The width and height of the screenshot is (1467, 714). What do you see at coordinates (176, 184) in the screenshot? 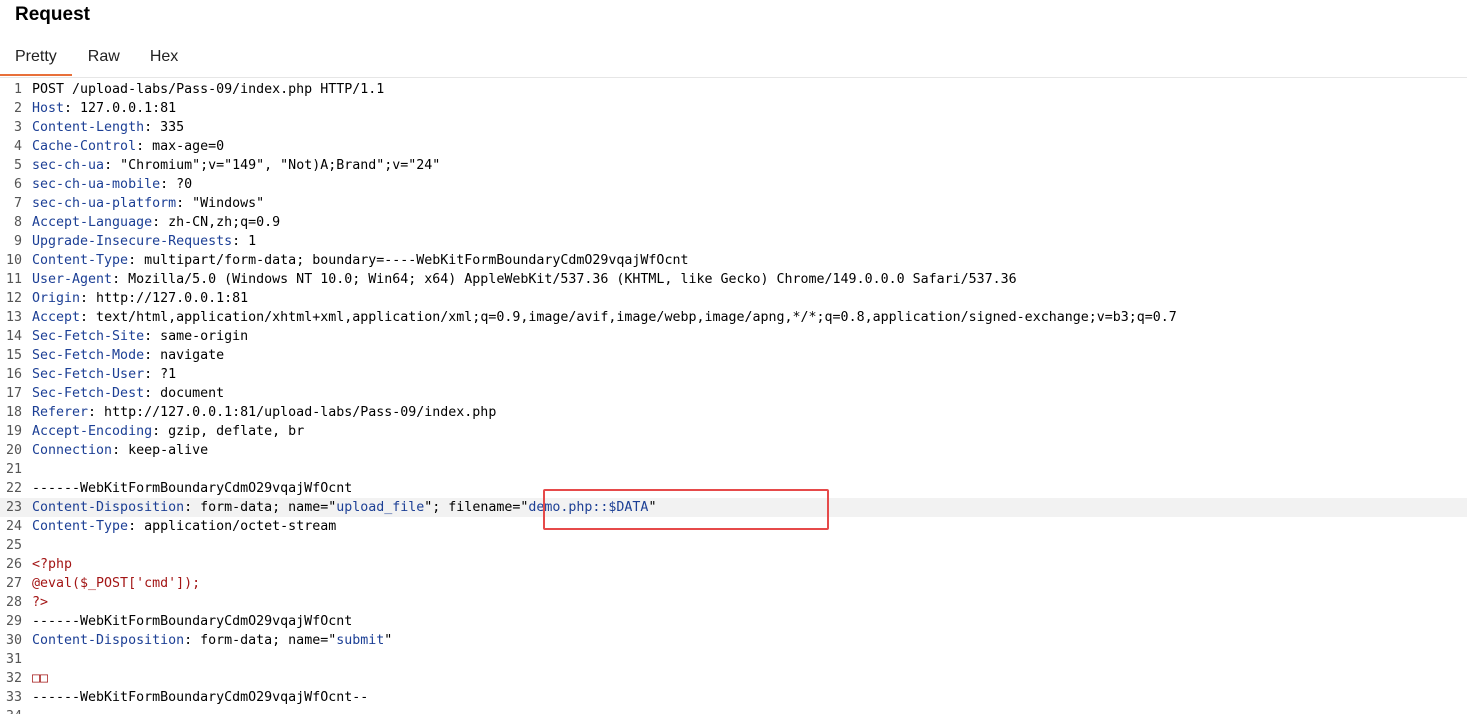
I see `code-text: : ?0` at bounding box center [176, 184].